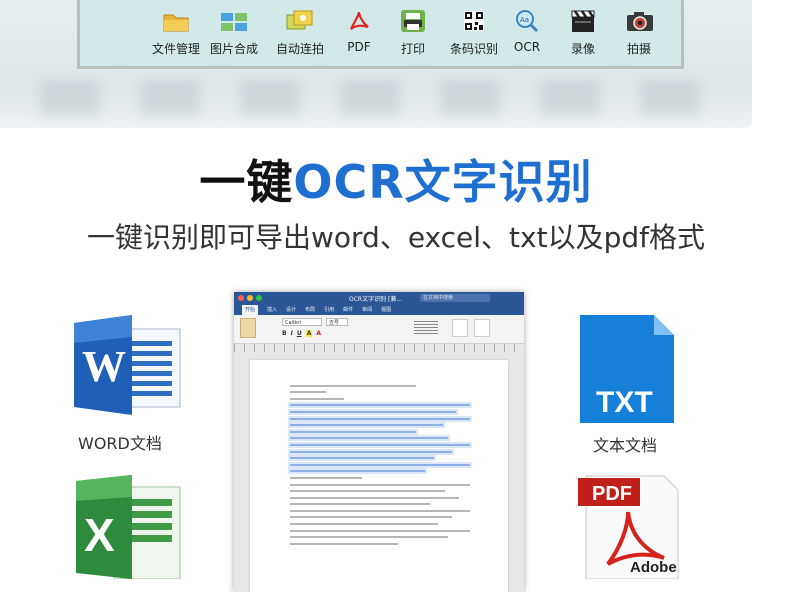 The width and height of the screenshot is (792, 592). I want to click on svg-text: Aa, so click(524, 20).